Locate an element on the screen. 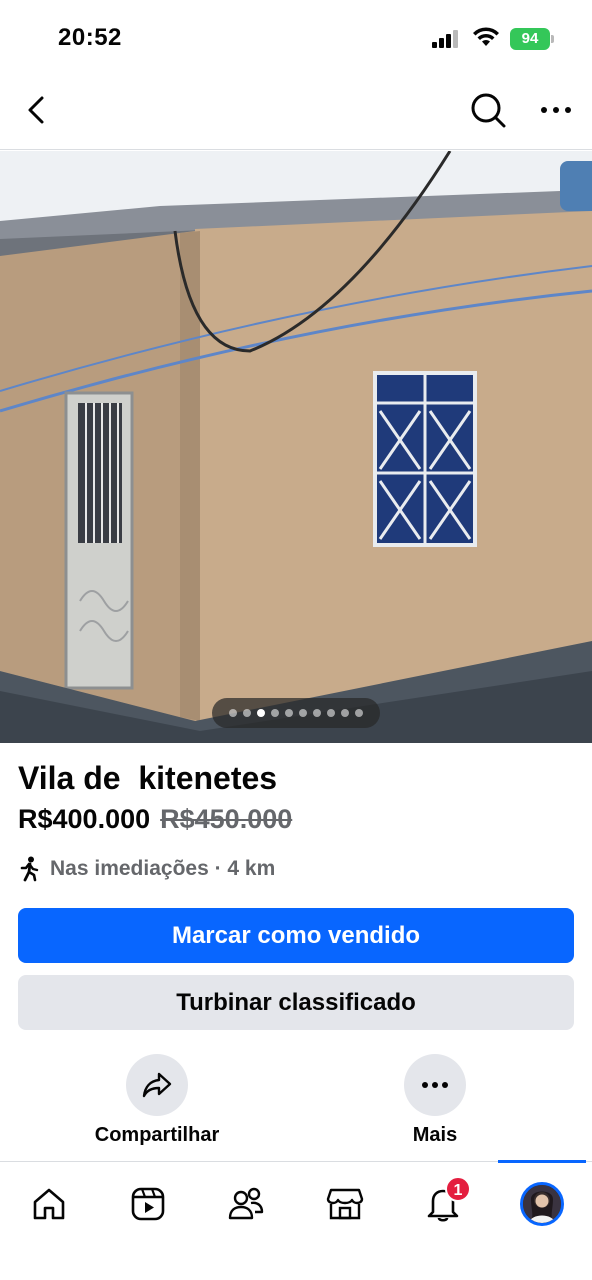  friends-icon is located at coordinates (246, 1203).